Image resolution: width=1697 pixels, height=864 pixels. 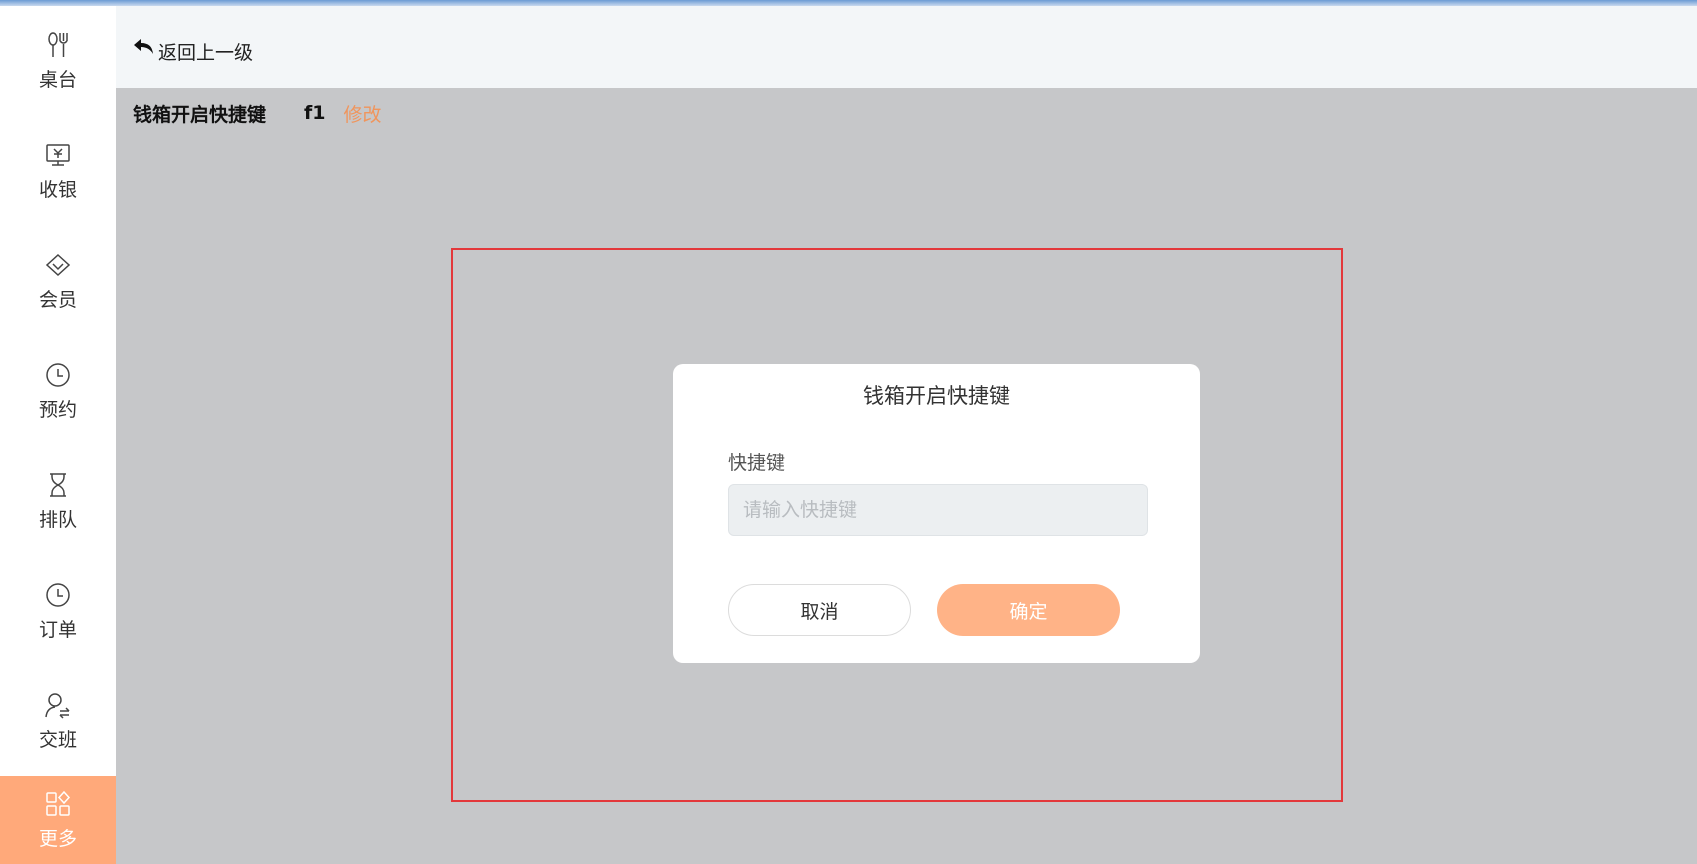 I want to click on shortcut-dialog: 钱箱开启快捷键 快捷键 取消 确定, so click(x=936, y=513).